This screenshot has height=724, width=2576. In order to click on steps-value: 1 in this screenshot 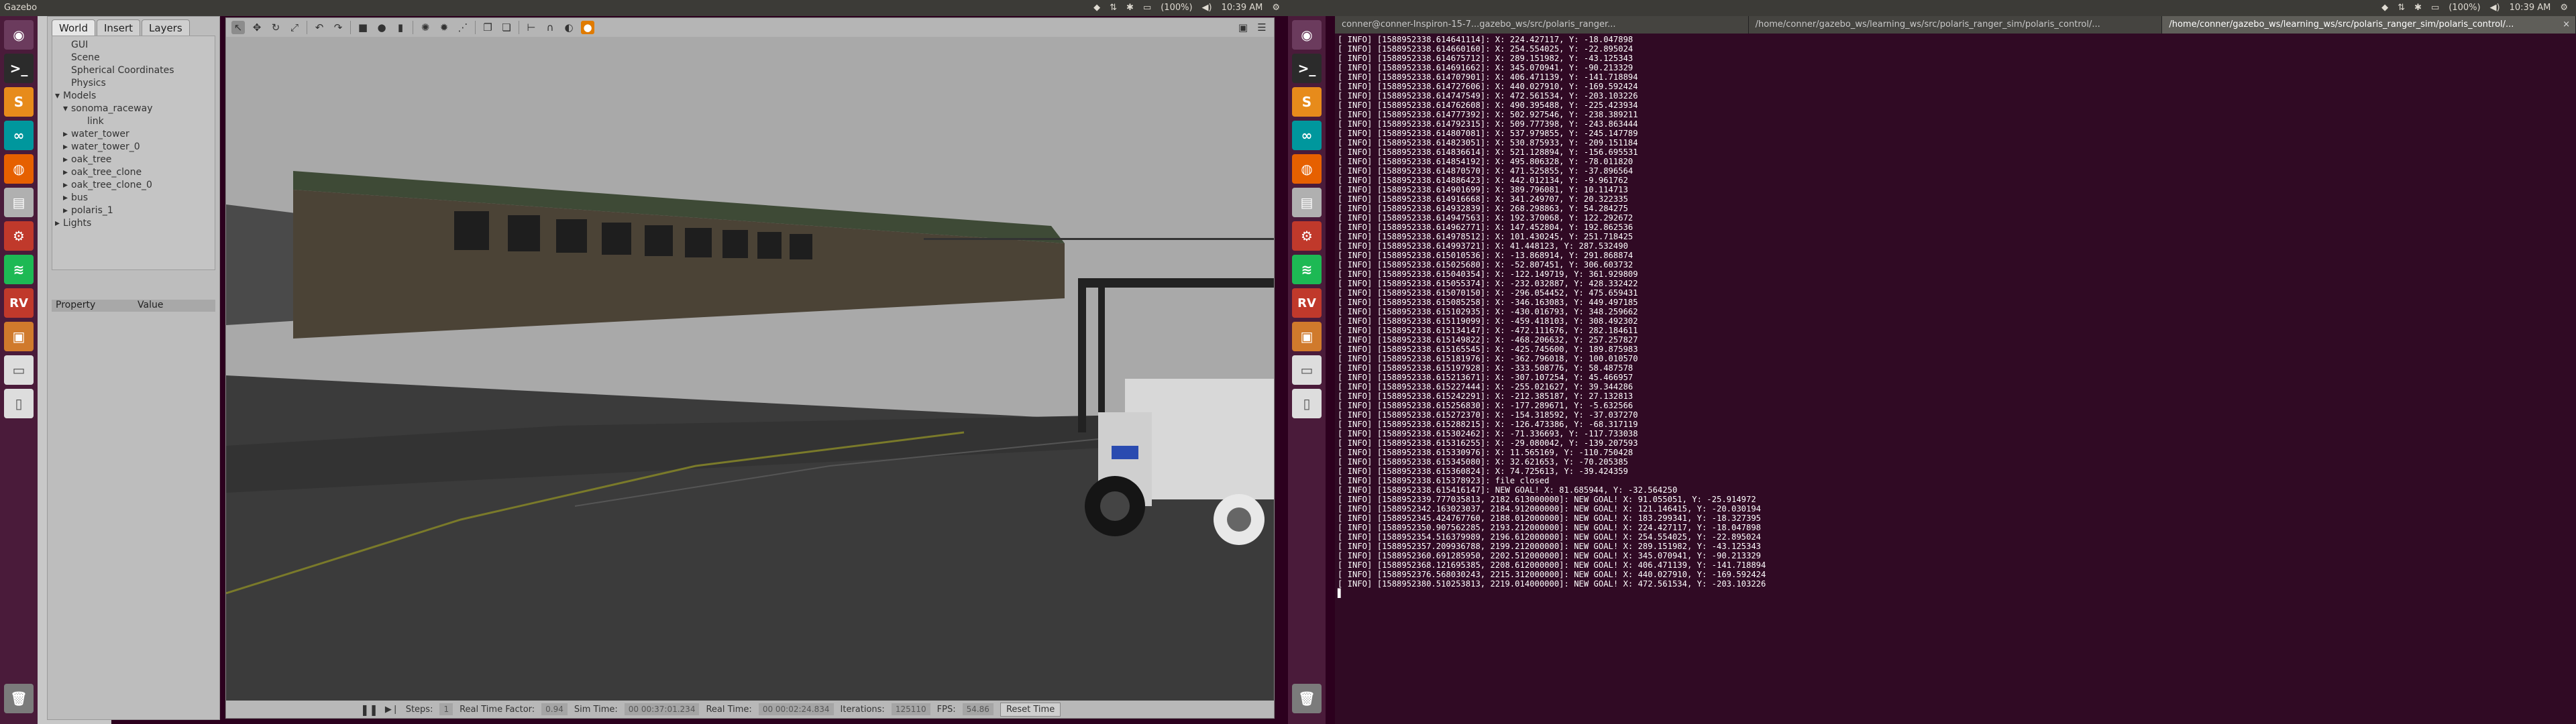, I will do `click(446, 709)`.